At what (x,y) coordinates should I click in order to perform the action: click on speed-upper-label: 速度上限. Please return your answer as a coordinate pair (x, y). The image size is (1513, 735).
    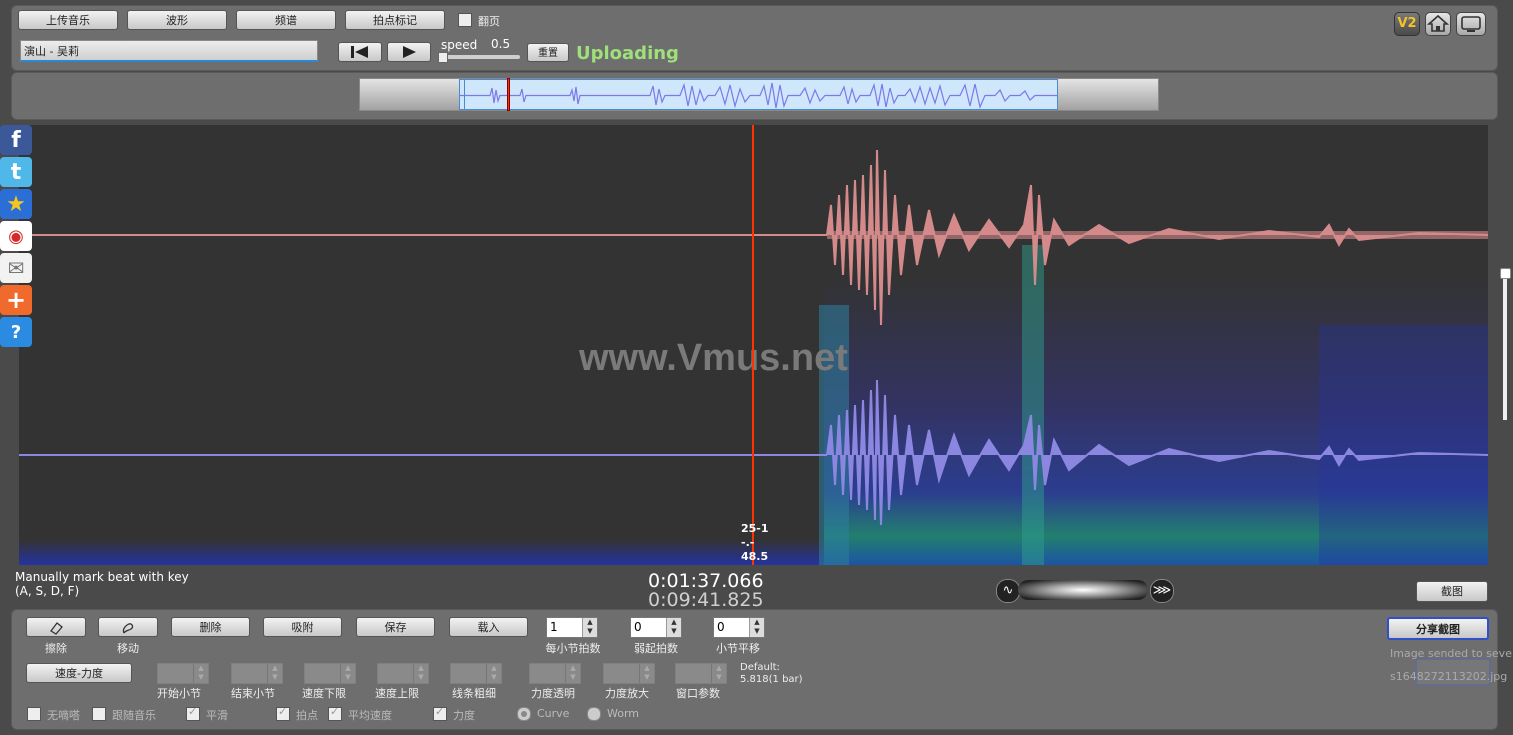
    Looking at the image, I should click on (397, 693).